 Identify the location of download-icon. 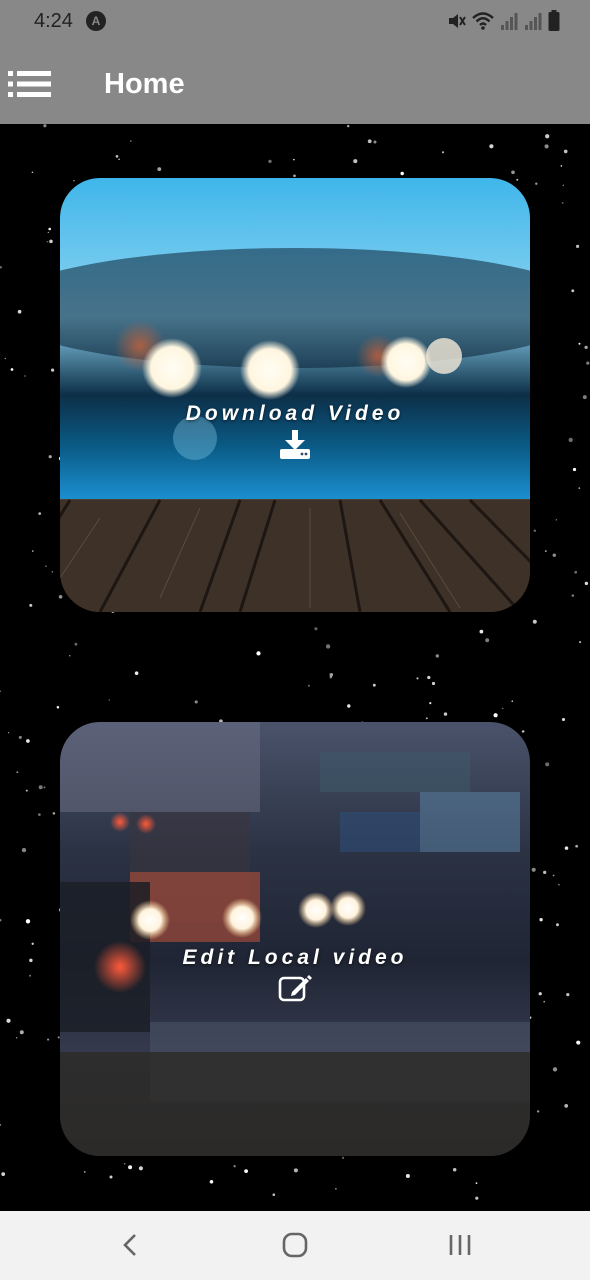
(295, 444).